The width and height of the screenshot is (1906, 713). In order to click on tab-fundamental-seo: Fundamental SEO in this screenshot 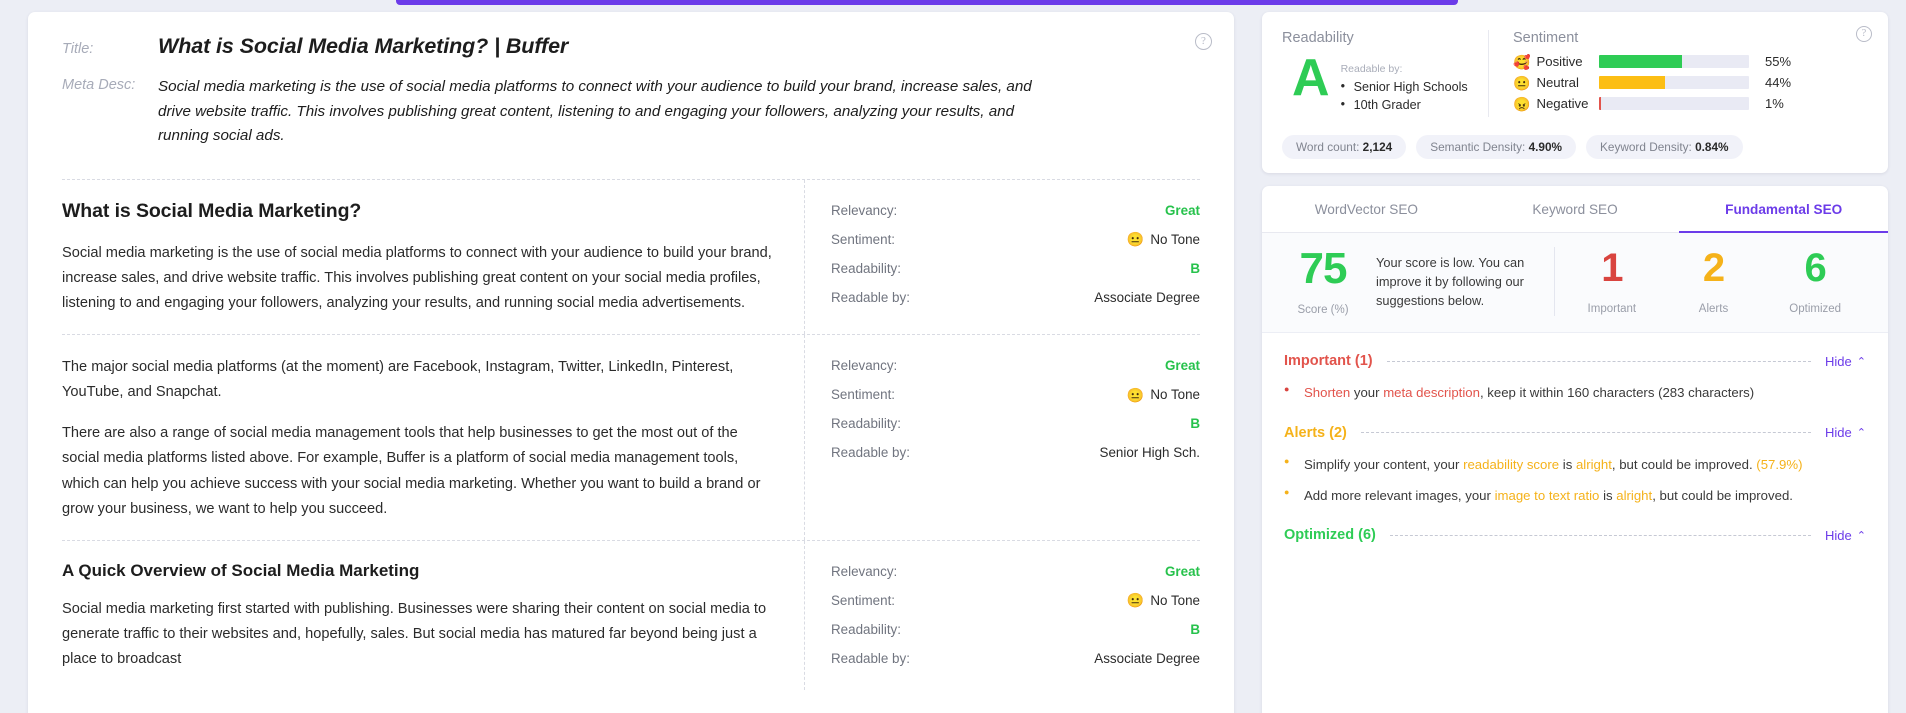, I will do `click(1783, 209)`.